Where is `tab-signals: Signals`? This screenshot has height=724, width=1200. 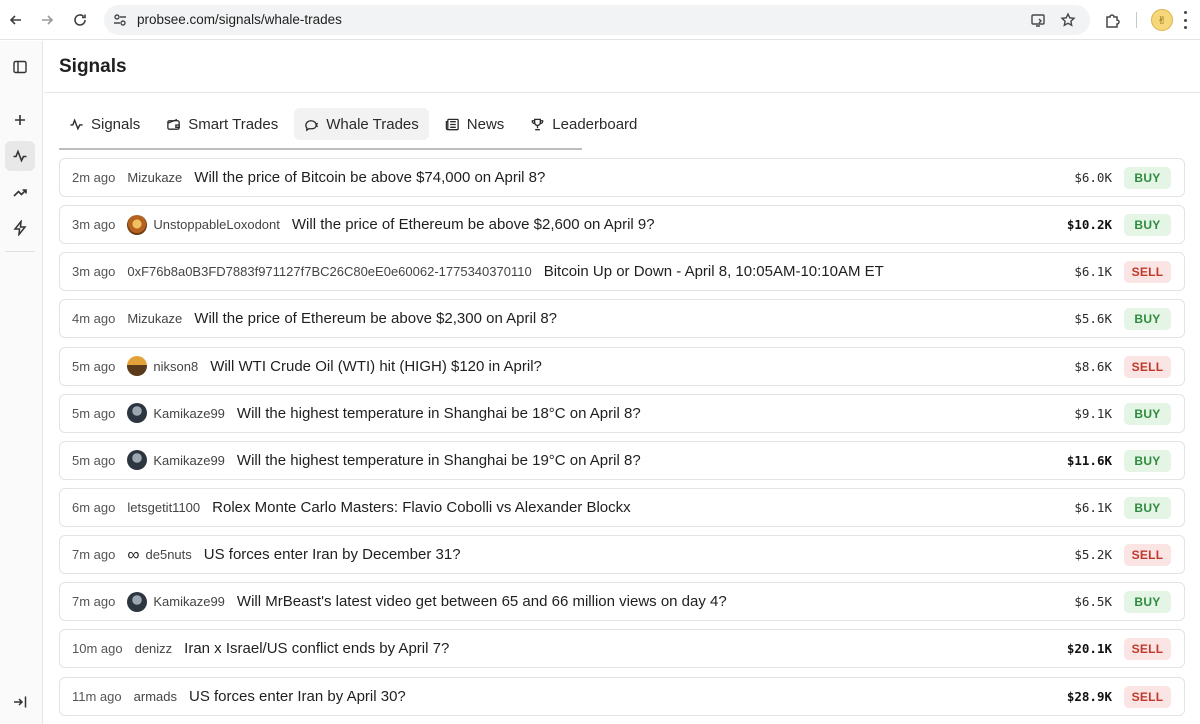
tab-signals: Signals is located at coordinates (104, 124).